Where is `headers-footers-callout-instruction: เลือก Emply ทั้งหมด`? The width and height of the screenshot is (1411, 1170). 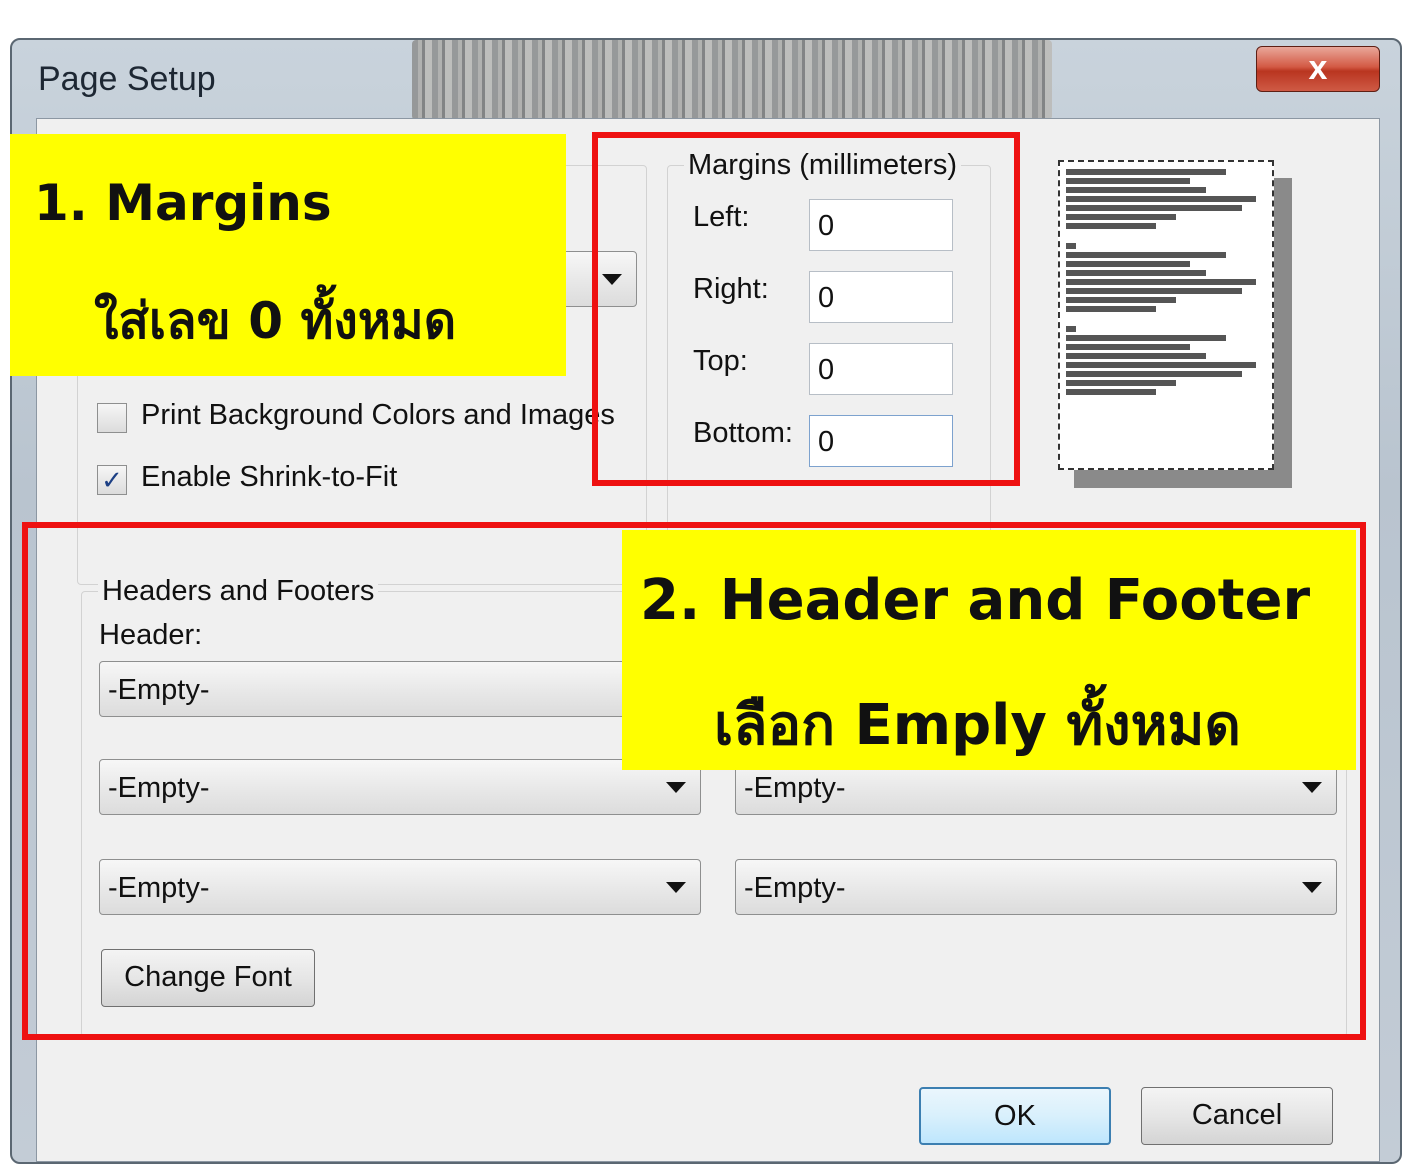
headers-footers-callout-instruction: เลือก Emply ทั้งหมด is located at coordinates (977, 725).